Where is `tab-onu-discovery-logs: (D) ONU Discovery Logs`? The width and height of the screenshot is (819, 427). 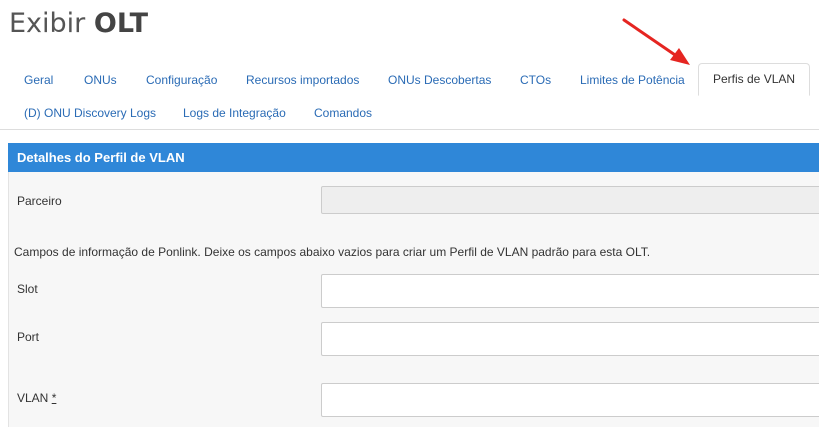 tab-onu-discovery-logs: (D) ONU Discovery Logs is located at coordinates (90, 113).